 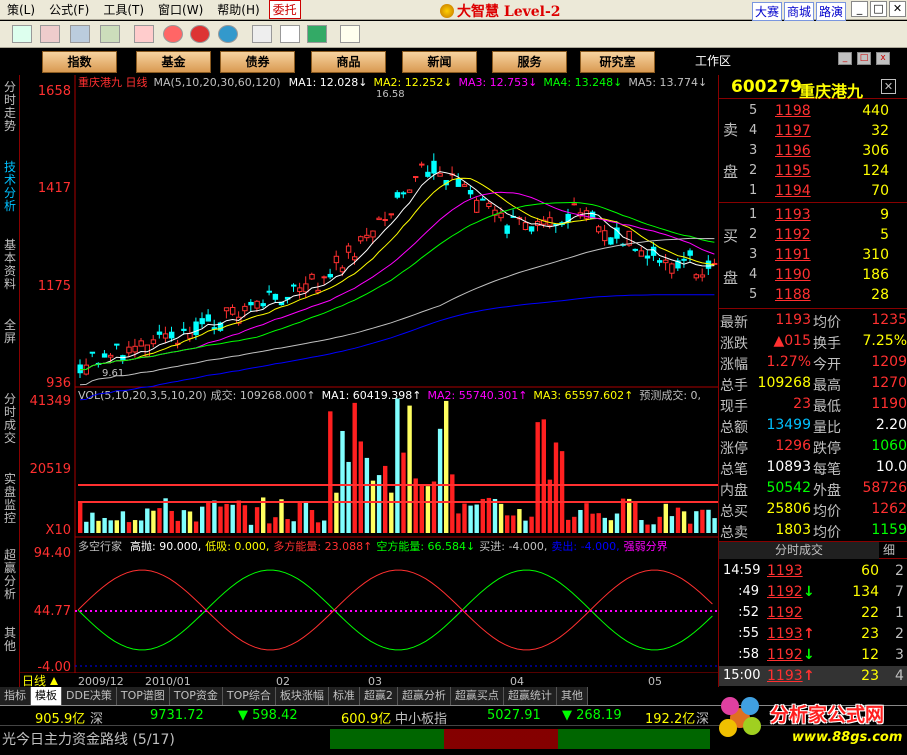 What do you see at coordinates (79, 62) in the screenshot?
I see `nav-index: 指数` at bounding box center [79, 62].